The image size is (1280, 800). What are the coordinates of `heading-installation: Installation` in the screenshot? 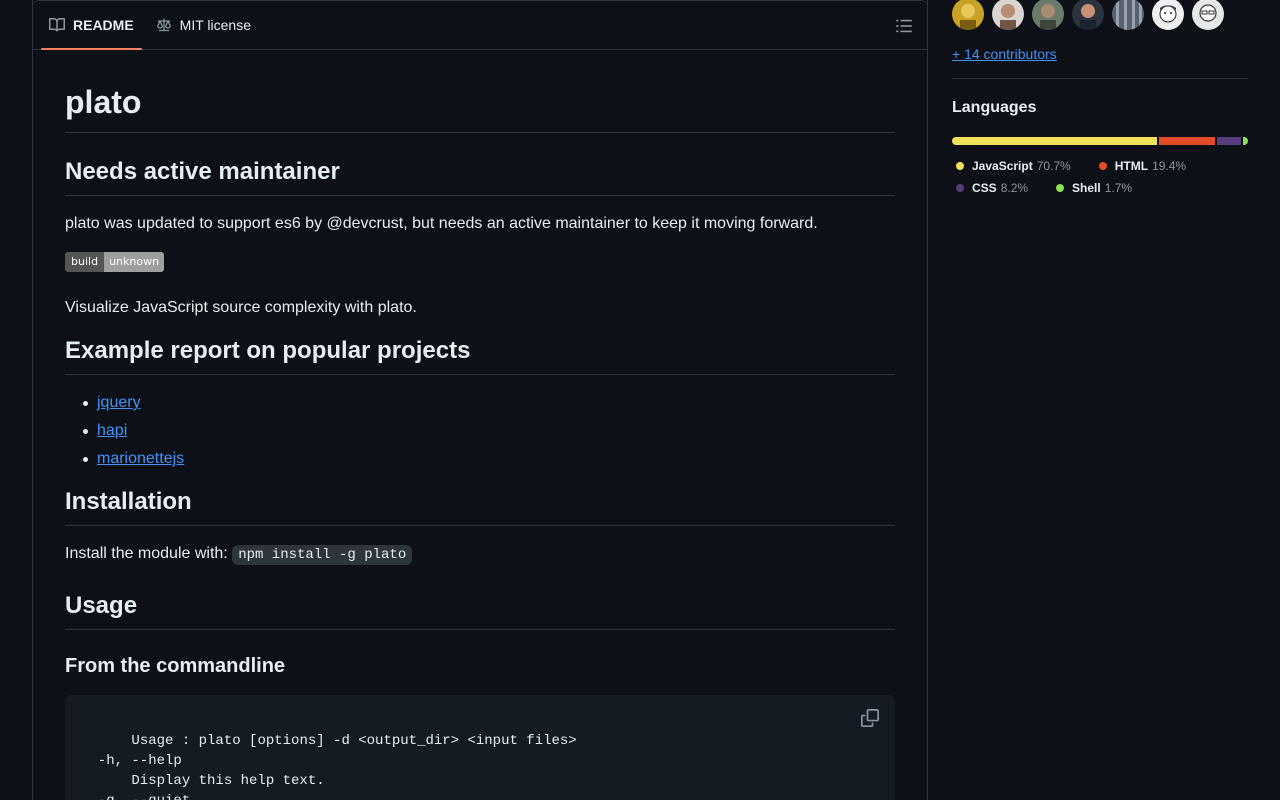 It's located at (480, 506).